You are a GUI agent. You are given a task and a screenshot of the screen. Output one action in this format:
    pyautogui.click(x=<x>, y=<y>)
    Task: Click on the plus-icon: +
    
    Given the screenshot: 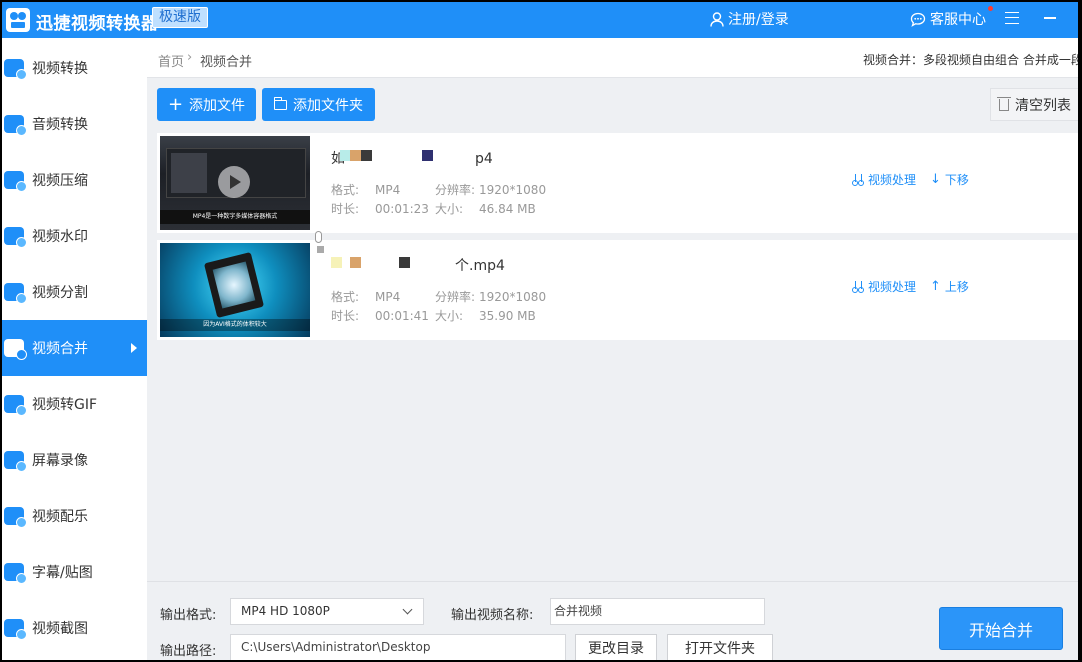 What is the action you would take?
    pyautogui.click(x=175, y=104)
    